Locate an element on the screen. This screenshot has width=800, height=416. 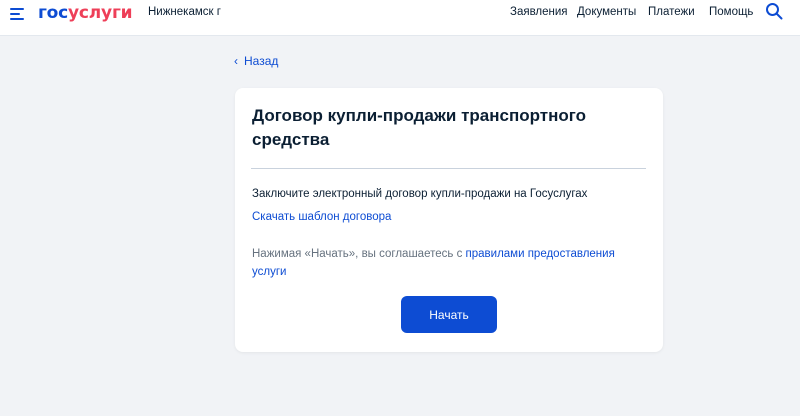
nav-payments: Платежи is located at coordinates (671, 12).